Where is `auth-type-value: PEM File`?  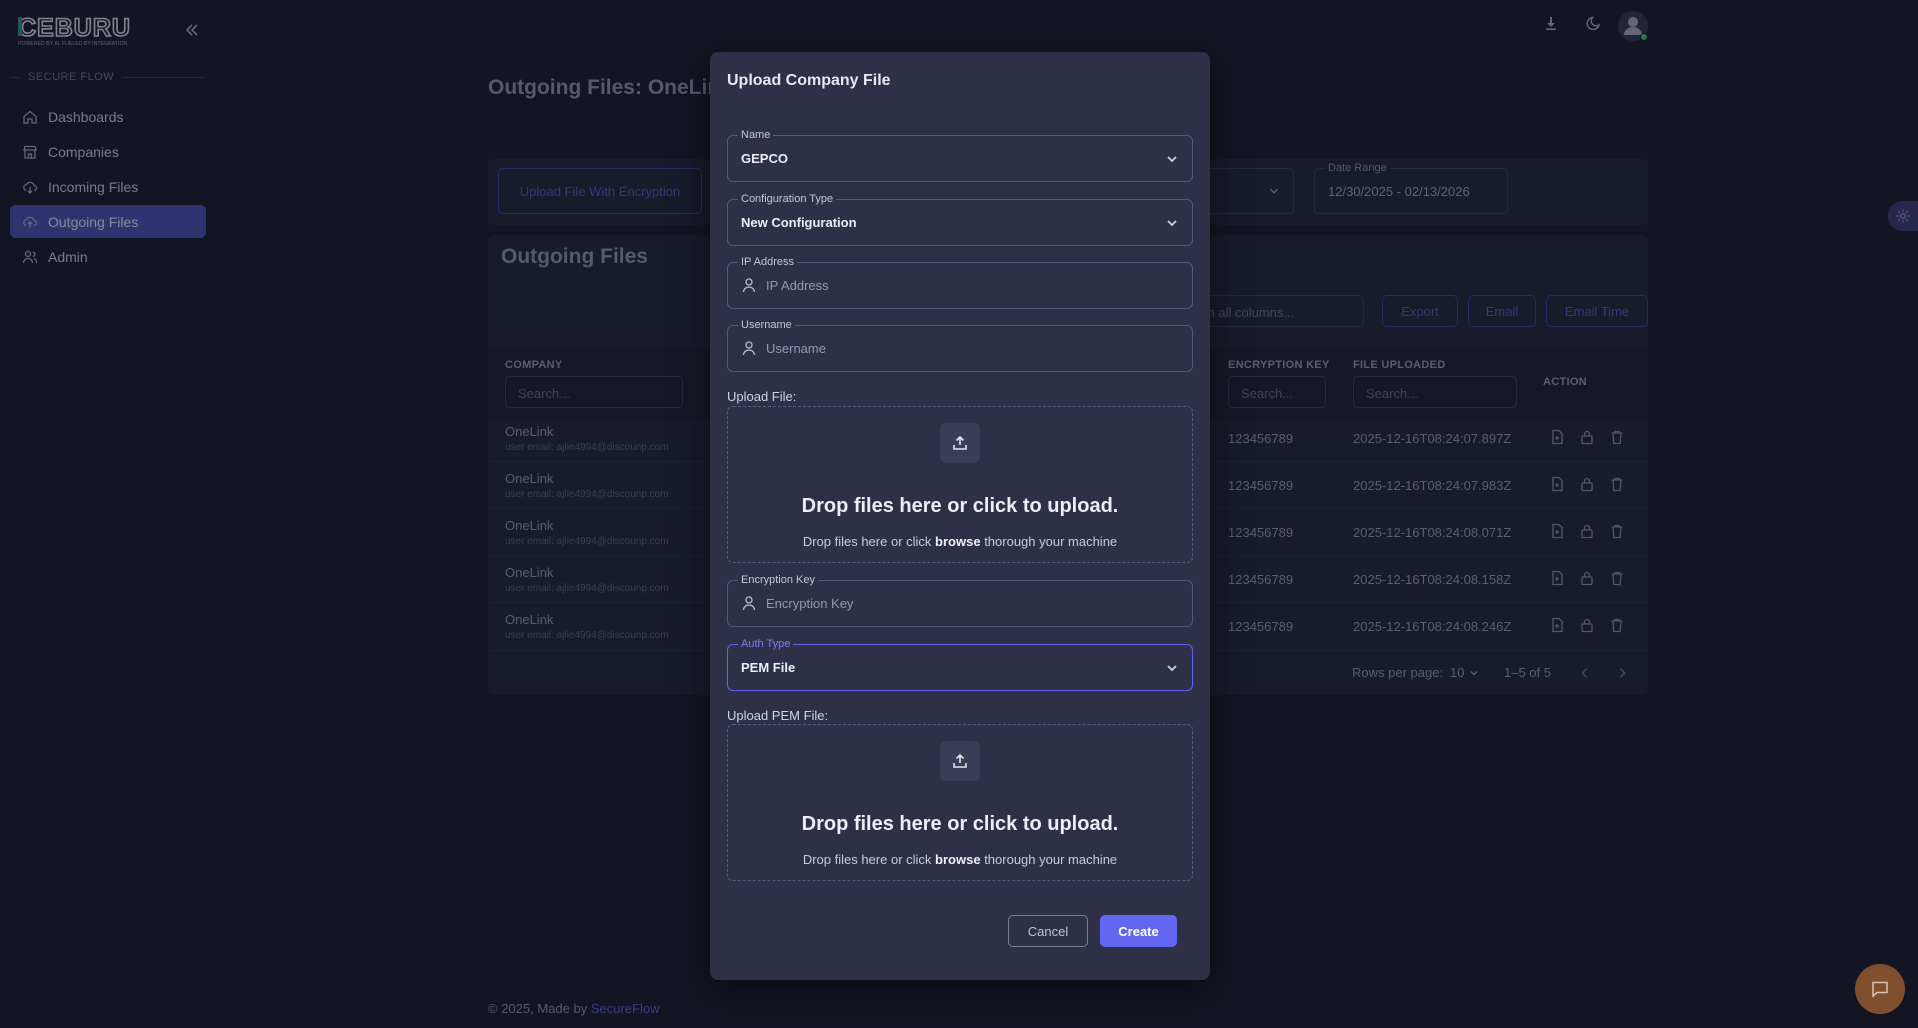
auth-type-value: PEM File is located at coordinates (768, 667).